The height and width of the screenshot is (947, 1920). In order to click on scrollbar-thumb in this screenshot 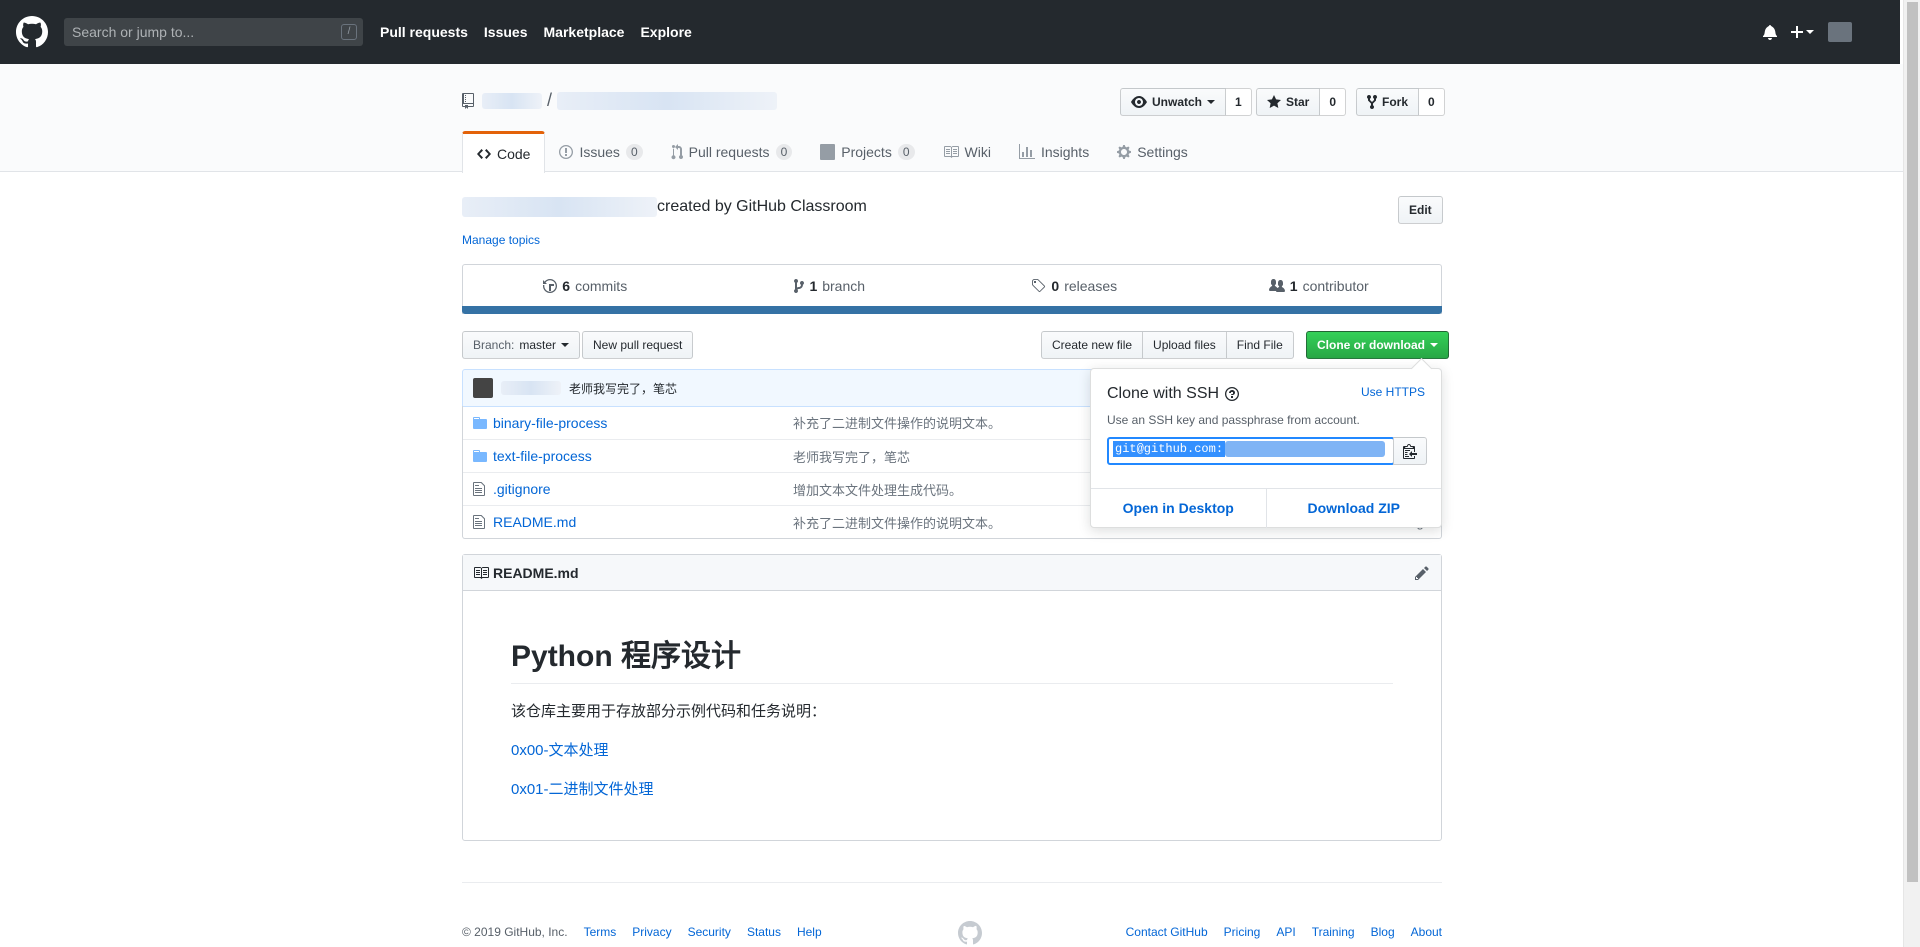, I will do `click(1912, 442)`.